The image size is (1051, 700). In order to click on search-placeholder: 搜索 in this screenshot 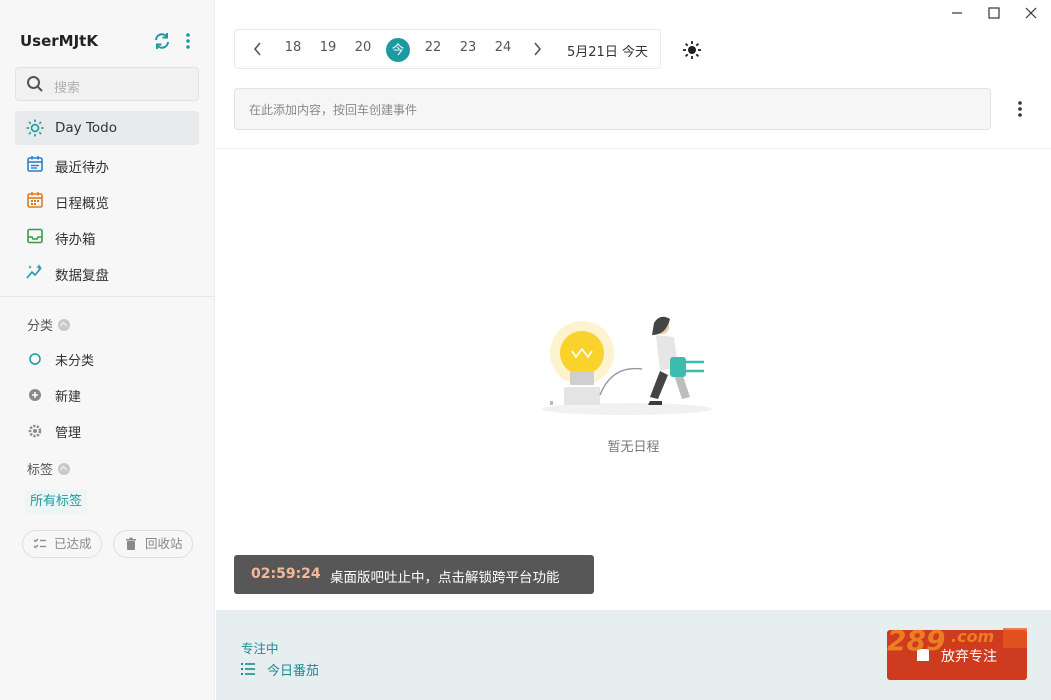, I will do `click(67, 88)`.